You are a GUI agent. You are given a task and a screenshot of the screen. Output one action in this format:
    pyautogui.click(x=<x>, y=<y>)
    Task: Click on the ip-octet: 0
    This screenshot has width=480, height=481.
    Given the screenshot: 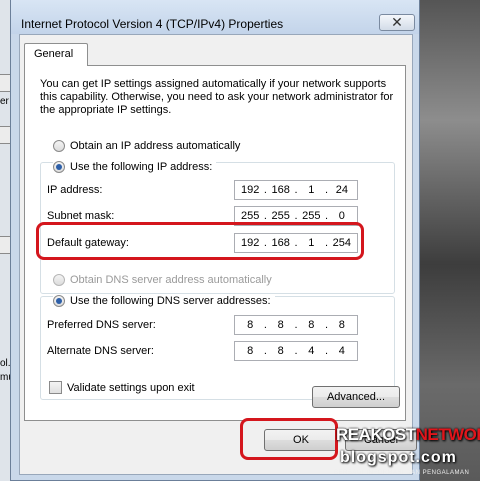 What is the action you would take?
    pyautogui.click(x=341, y=216)
    